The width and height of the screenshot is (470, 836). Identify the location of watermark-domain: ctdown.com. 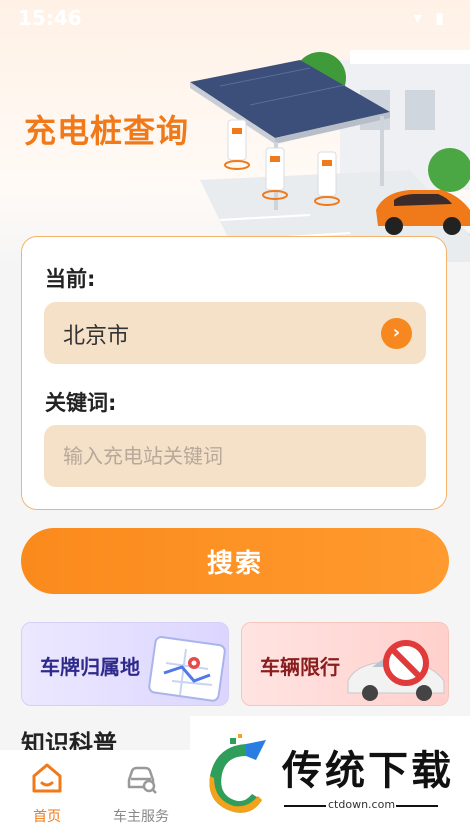
(362, 804).